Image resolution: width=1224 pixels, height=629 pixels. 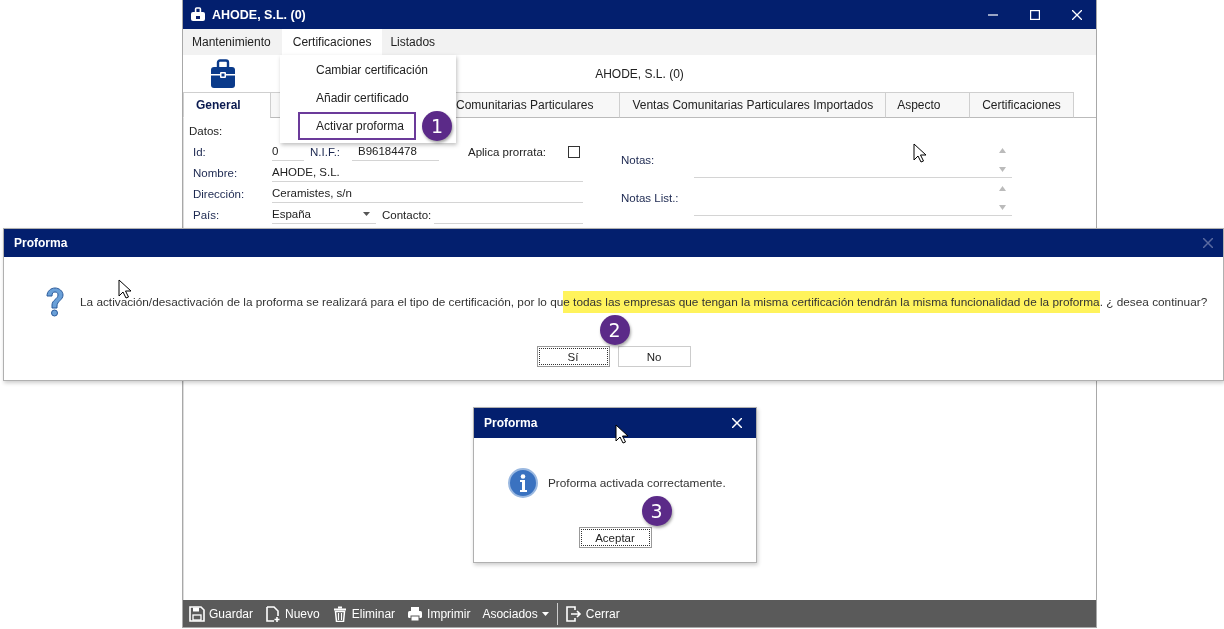 What do you see at coordinates (216, 172) in the screenshot?
I see `field-label: Nombre:` at bounding box center [216, 172].